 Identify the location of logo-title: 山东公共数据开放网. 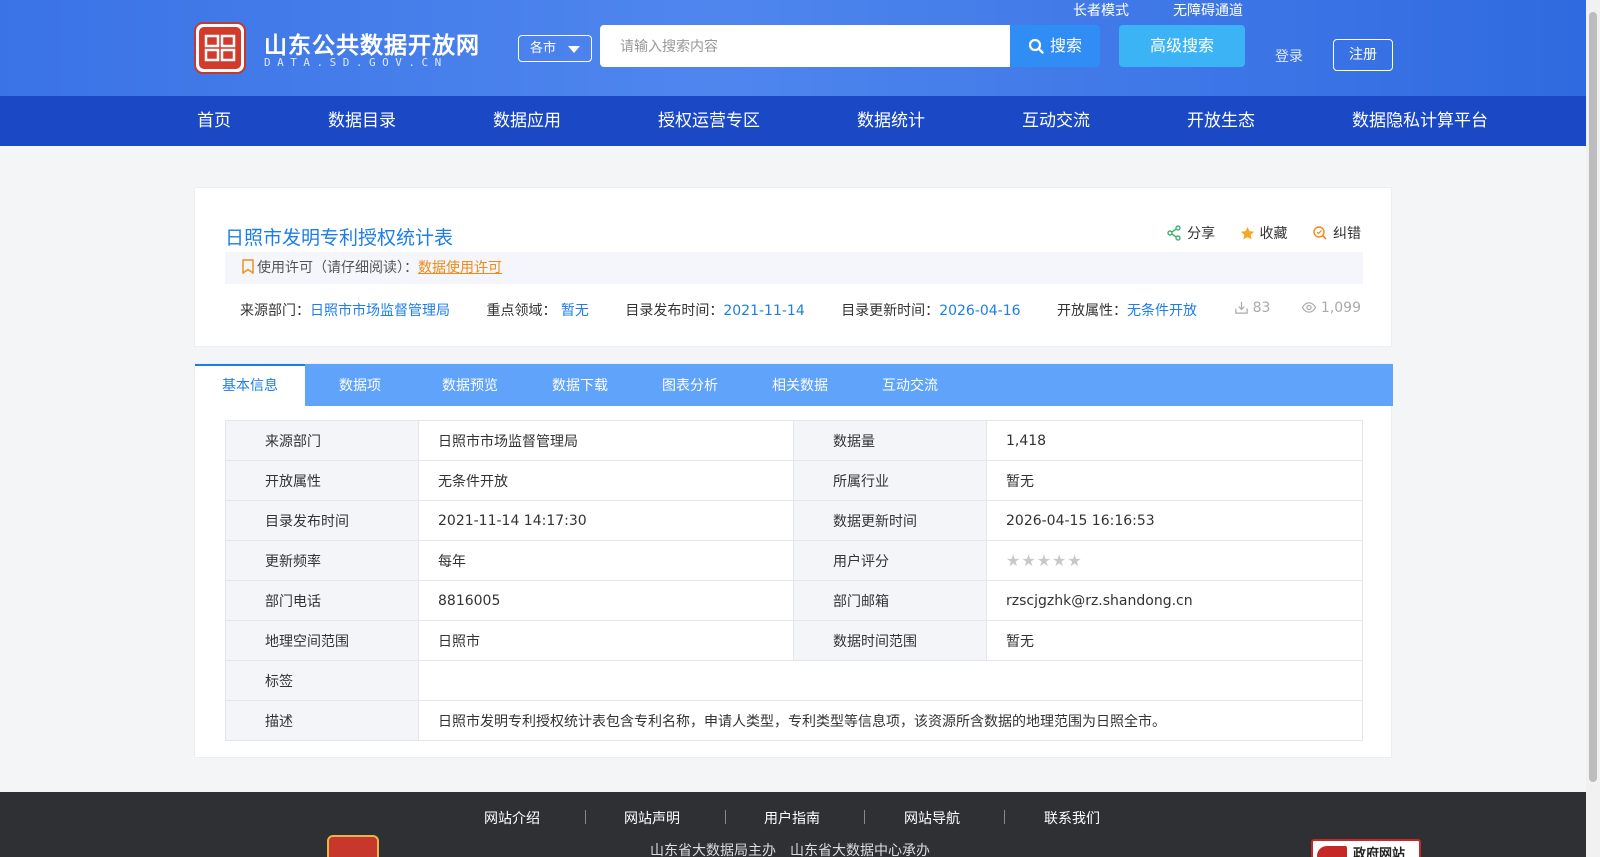
(372, 43).